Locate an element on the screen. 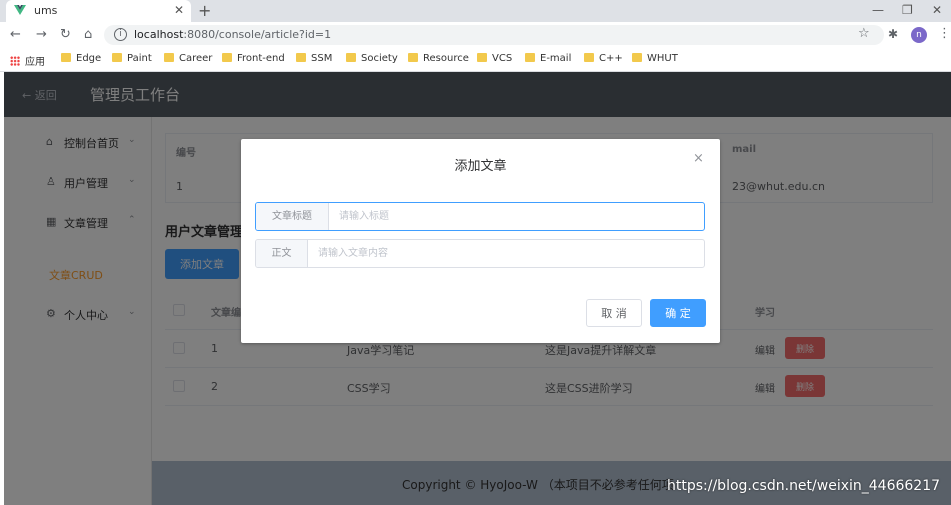 The width and height of the screenshot is (951, 505). cancel-button: 取 消 is located at coordinates (614, 313).